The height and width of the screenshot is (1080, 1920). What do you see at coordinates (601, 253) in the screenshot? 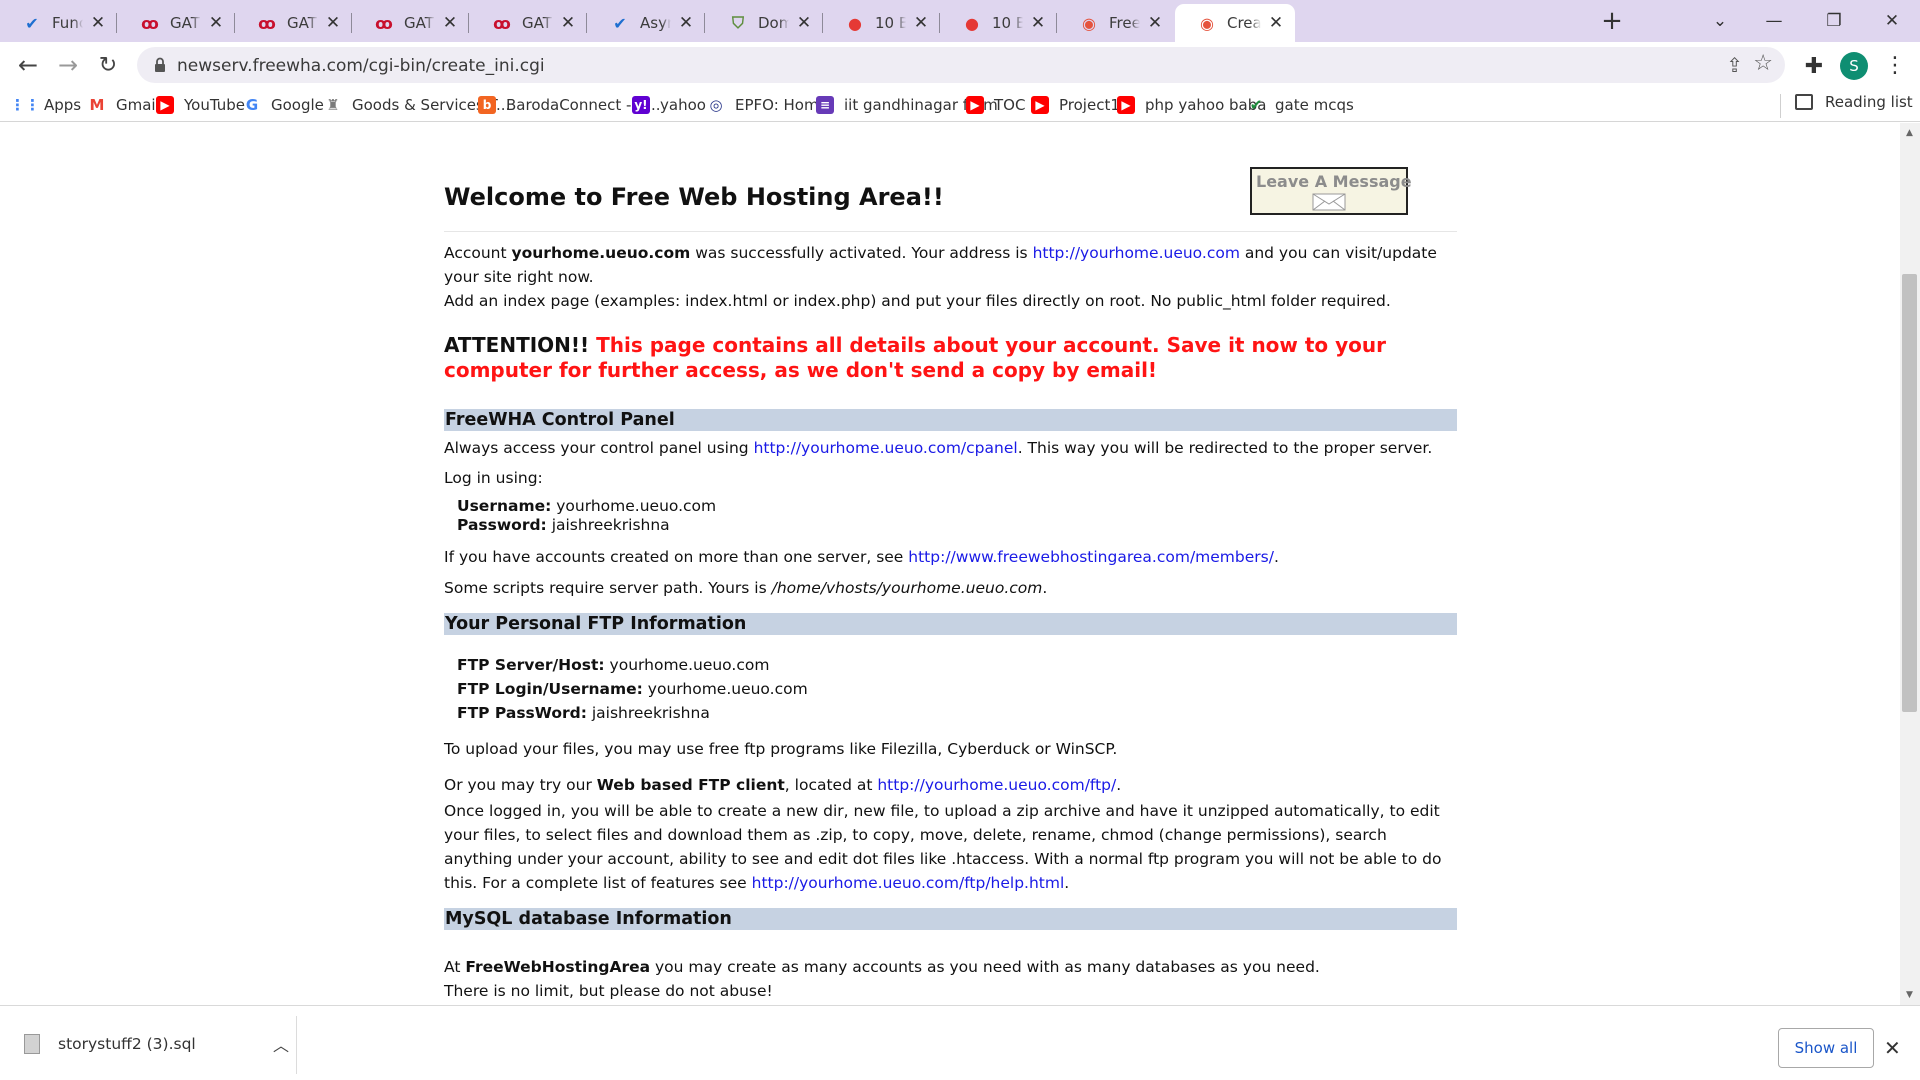
I see `account-name: yourhome.ueuo.com` at bounding box center [601, 253].